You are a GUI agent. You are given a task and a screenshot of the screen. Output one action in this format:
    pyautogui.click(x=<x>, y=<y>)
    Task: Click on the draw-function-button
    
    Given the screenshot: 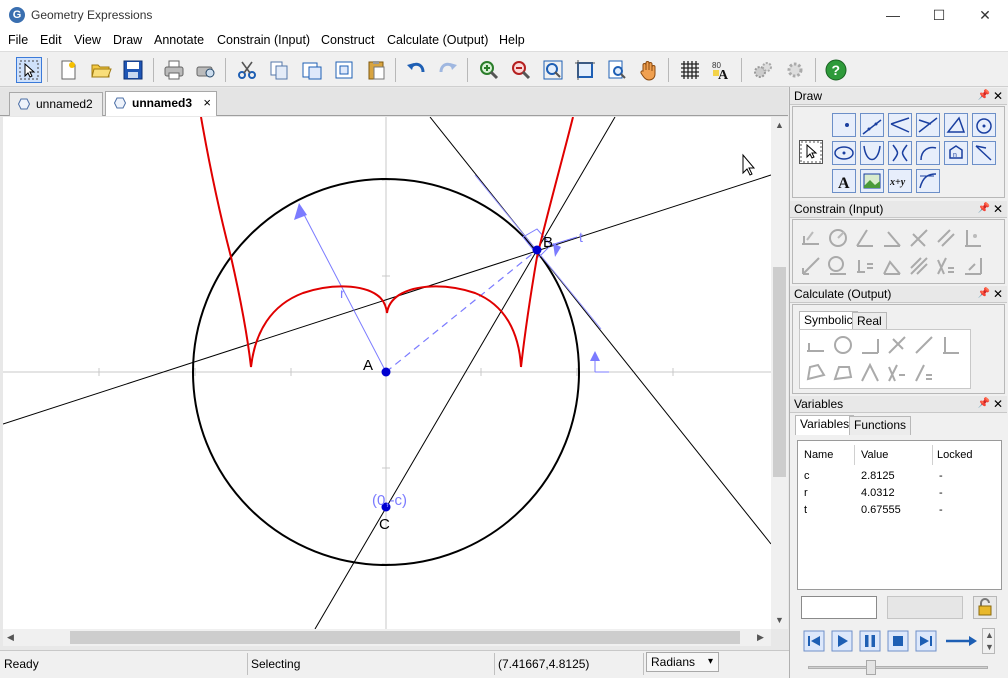 What is the action you would take?
    pyautogui.click(x=928, y=181)
    